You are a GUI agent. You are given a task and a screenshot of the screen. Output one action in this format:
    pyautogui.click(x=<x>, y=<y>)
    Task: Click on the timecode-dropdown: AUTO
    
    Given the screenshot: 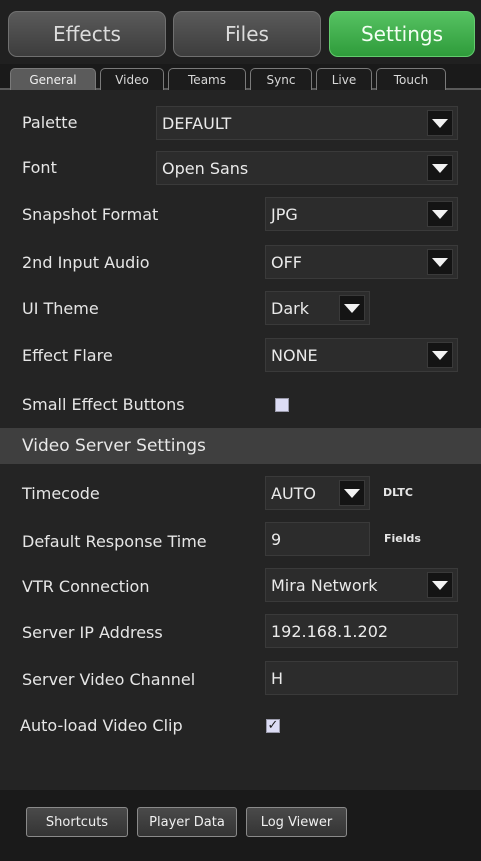 What is the action you would take?
    pyautogui.click(x=317, y=493)
    